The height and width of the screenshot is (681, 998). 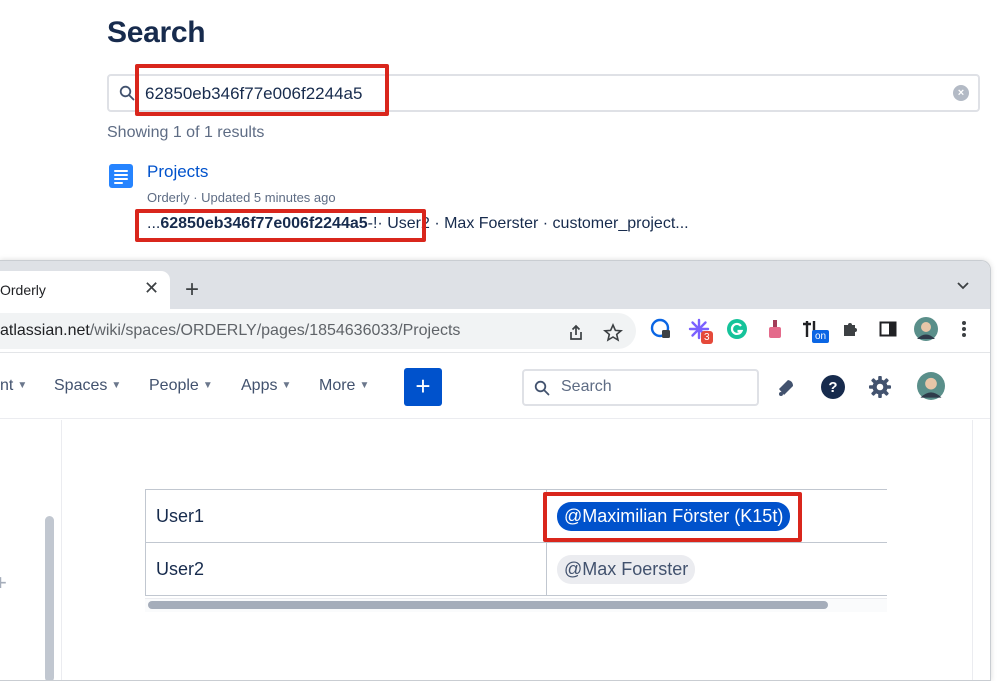 I want to click on table-row: User1 @Maximilian Förster (K15t), so click(x=516, y=516).